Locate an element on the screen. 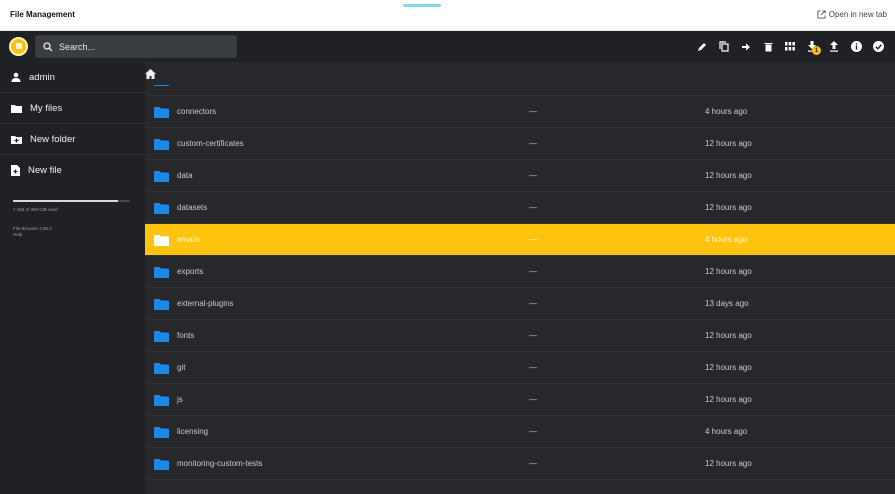 This screenshot has width=895, height=494. search-box is located at coordinates (136, 46).